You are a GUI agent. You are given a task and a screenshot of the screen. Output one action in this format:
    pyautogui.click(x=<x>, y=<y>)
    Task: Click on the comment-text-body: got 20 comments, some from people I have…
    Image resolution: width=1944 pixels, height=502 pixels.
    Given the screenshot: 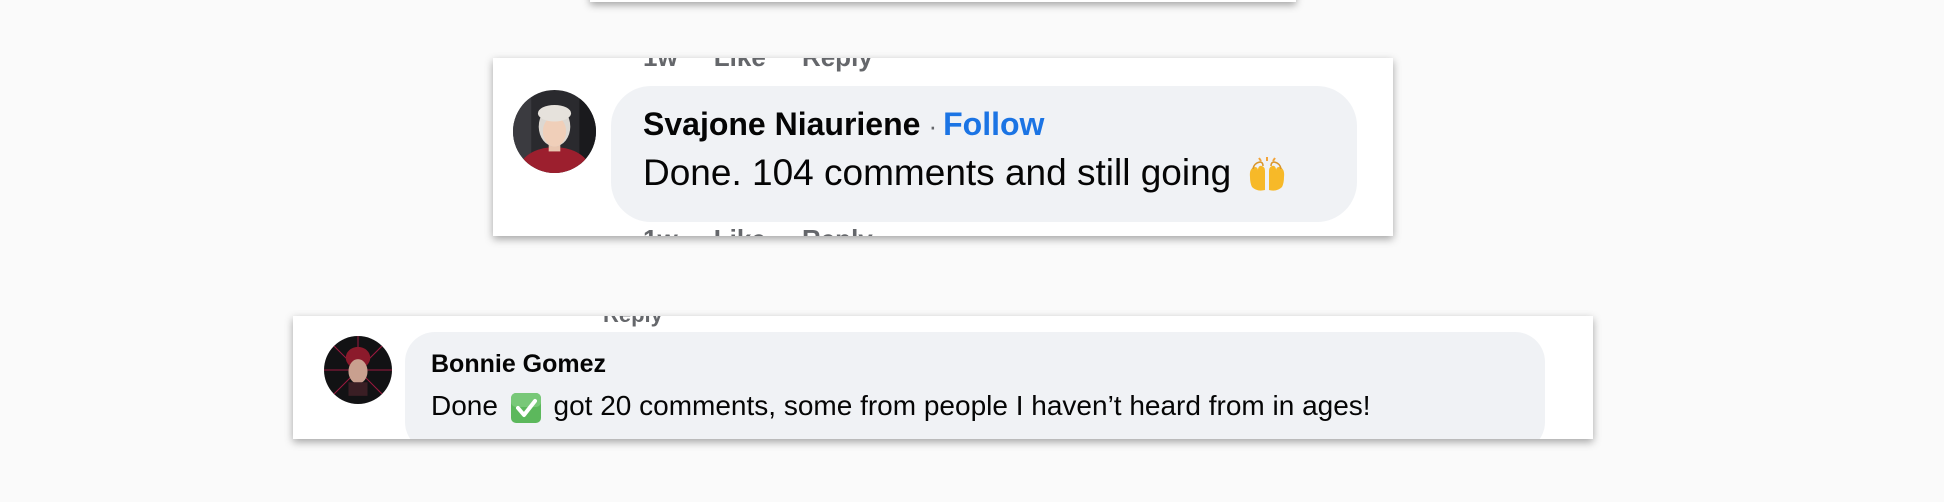 What is the action you would take?
    pyautogui.click(x=958, y=405)
    